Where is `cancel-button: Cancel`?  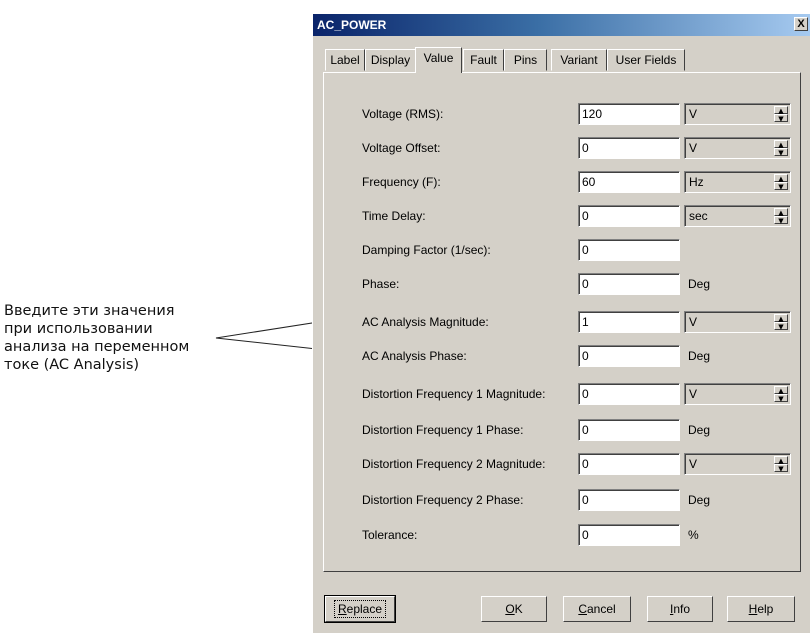
cancel-button: Cancel is located at coordinates (597, 609).